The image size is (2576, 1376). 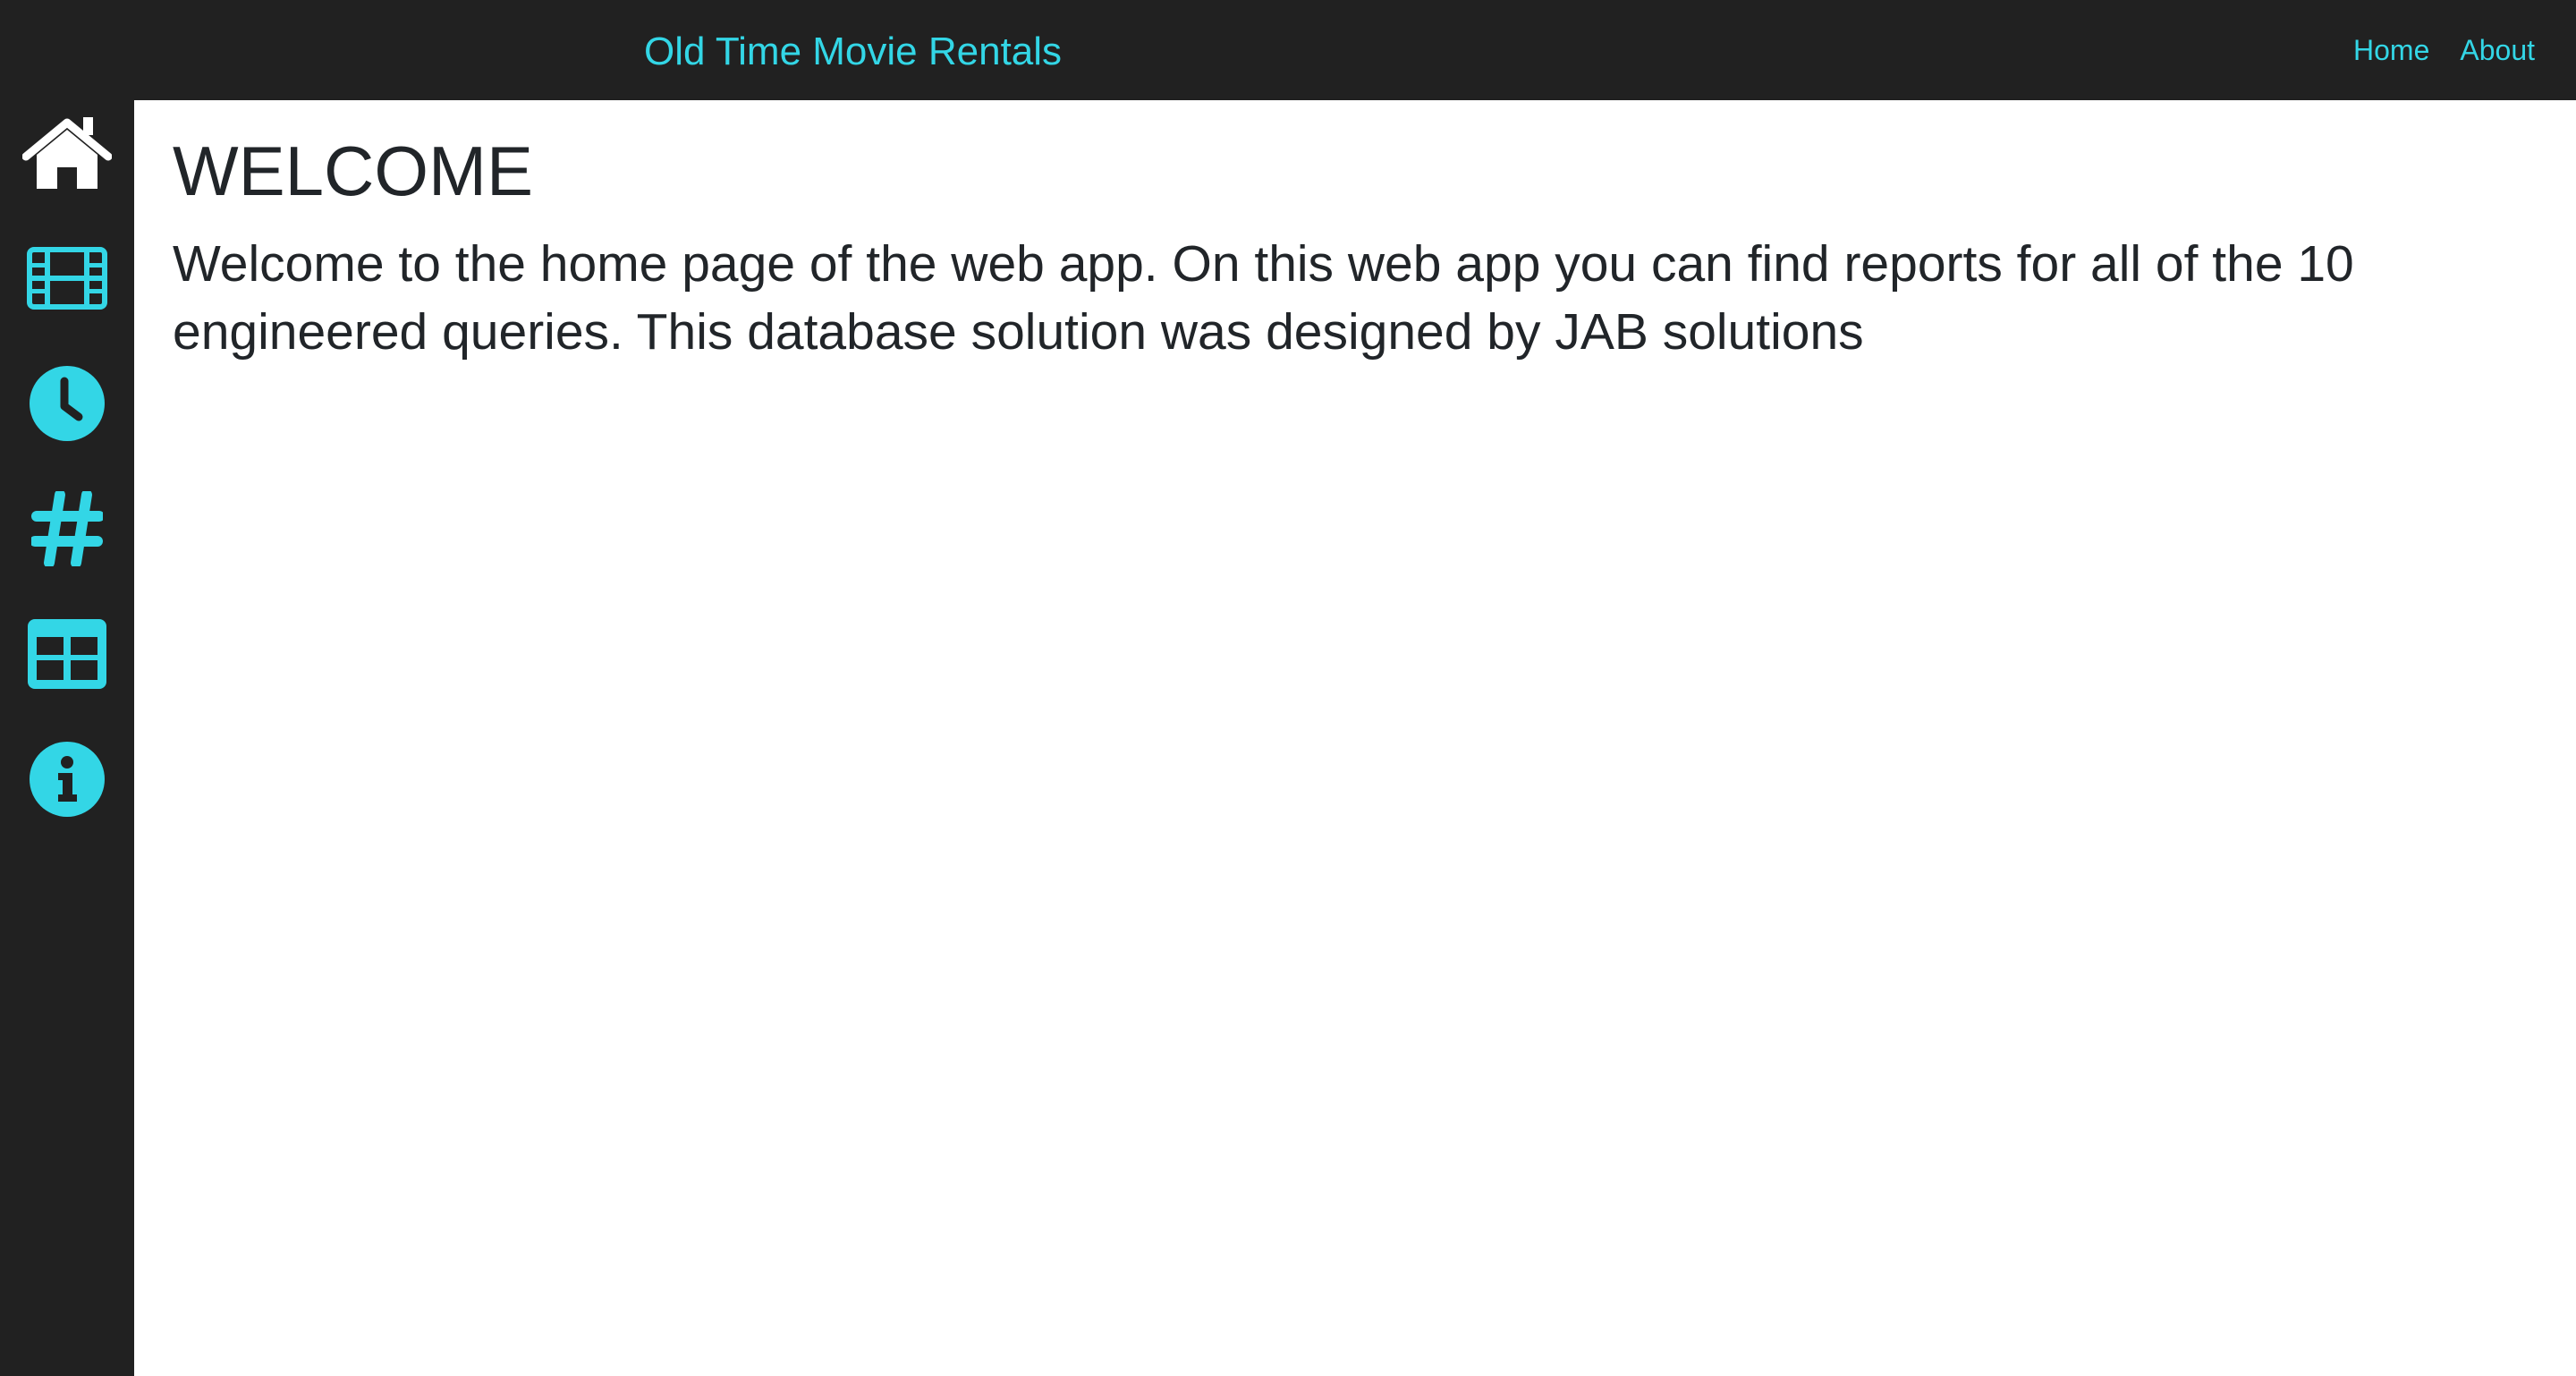 What do you see at coordinates (2497, 51) in the screenshot?
I see `nav-about-link: About` at bounding box center [2497, 51].